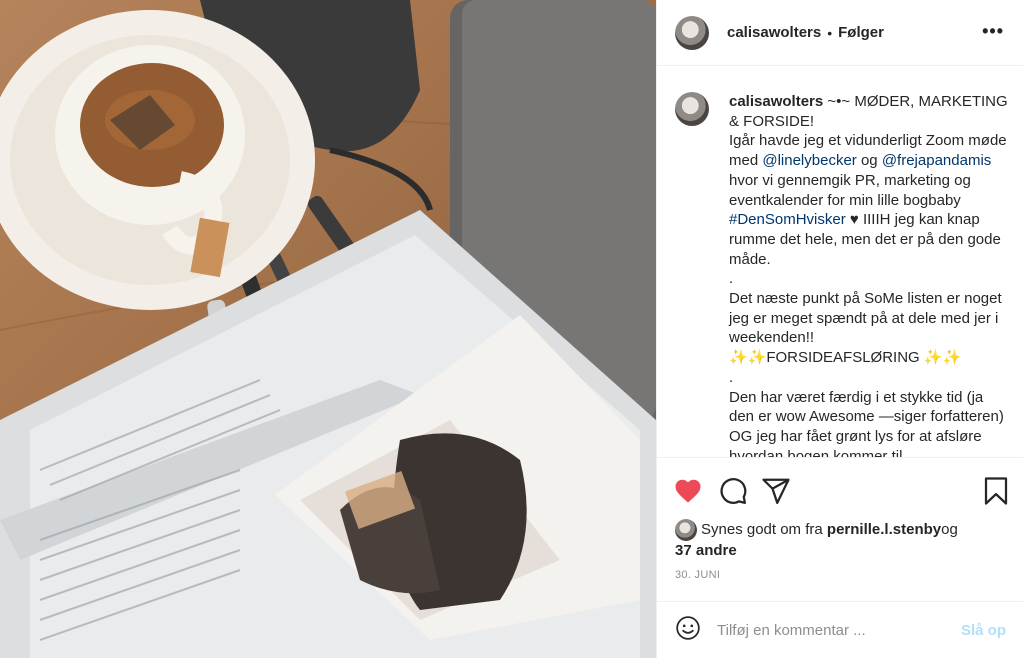  What do you see at coordinates (936, 160) in the screenshot?
I see `mention-link-frejapandamis: @frejapandamis` at bounding box center [936, 160].